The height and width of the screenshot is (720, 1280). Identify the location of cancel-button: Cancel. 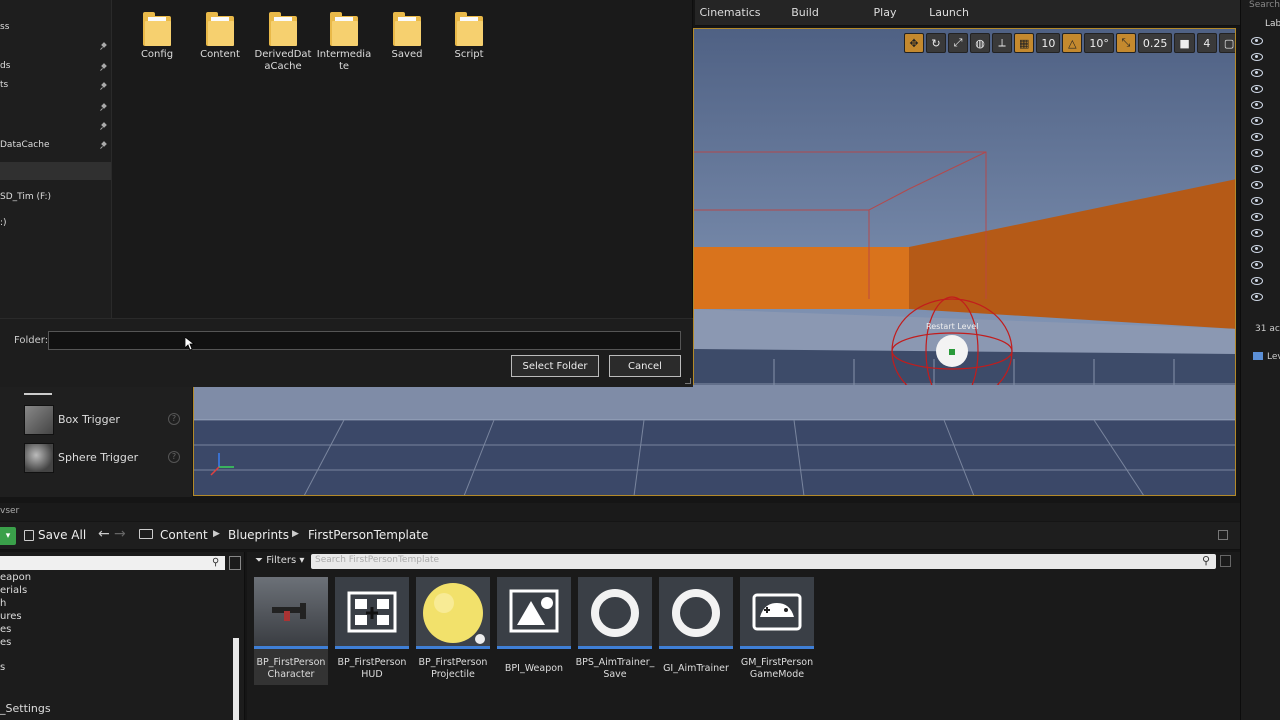
(645, 366).